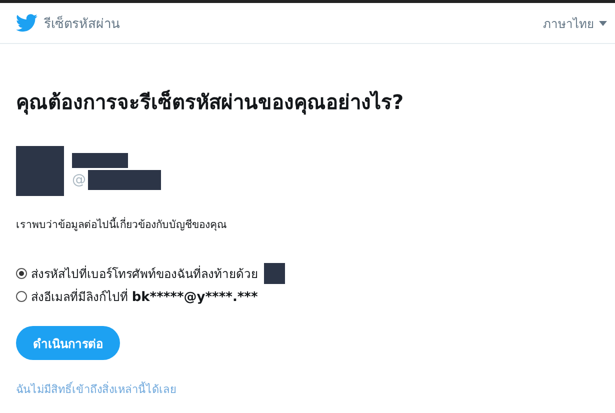 The image size is (615, 413). Describe the element at coordinates (603, 23) in the screenshot. I see `caret-icon` at that location.